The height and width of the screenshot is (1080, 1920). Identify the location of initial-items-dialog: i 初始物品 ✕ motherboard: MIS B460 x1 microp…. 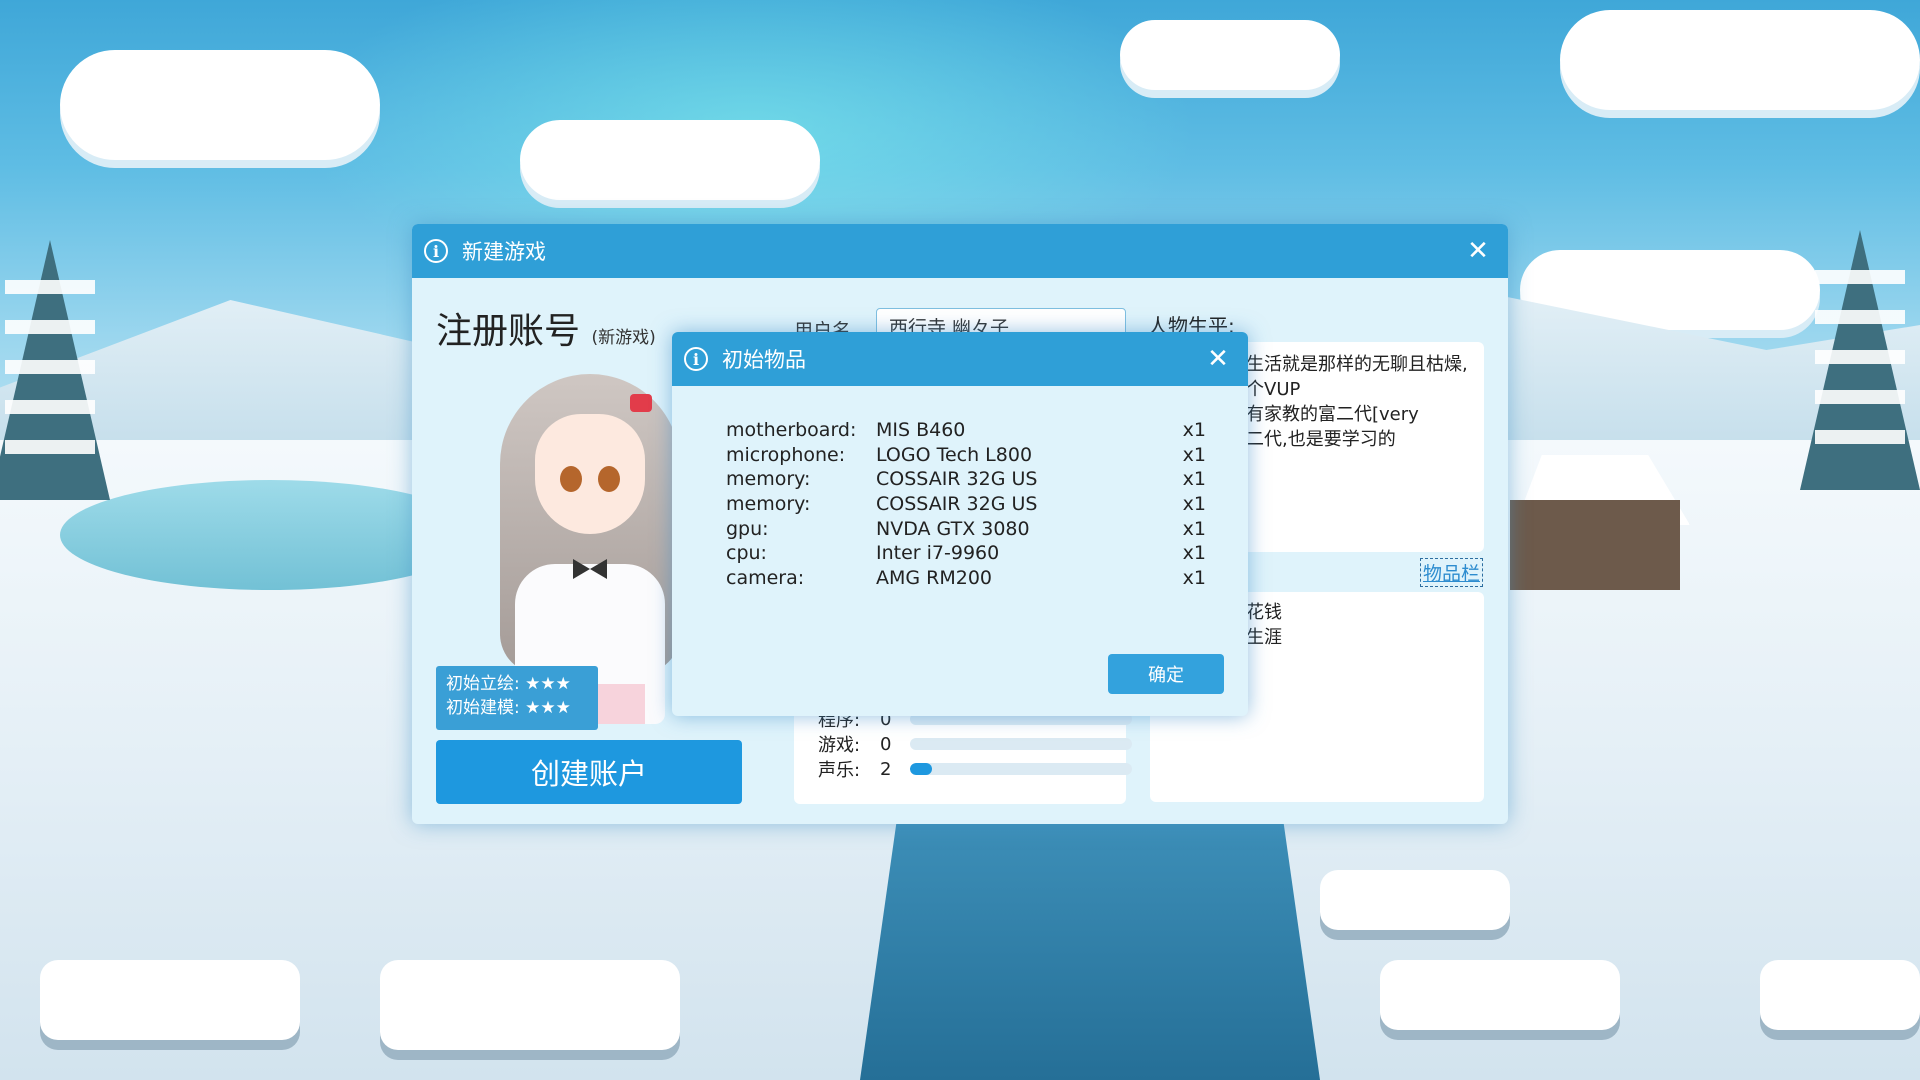
(960, 524).